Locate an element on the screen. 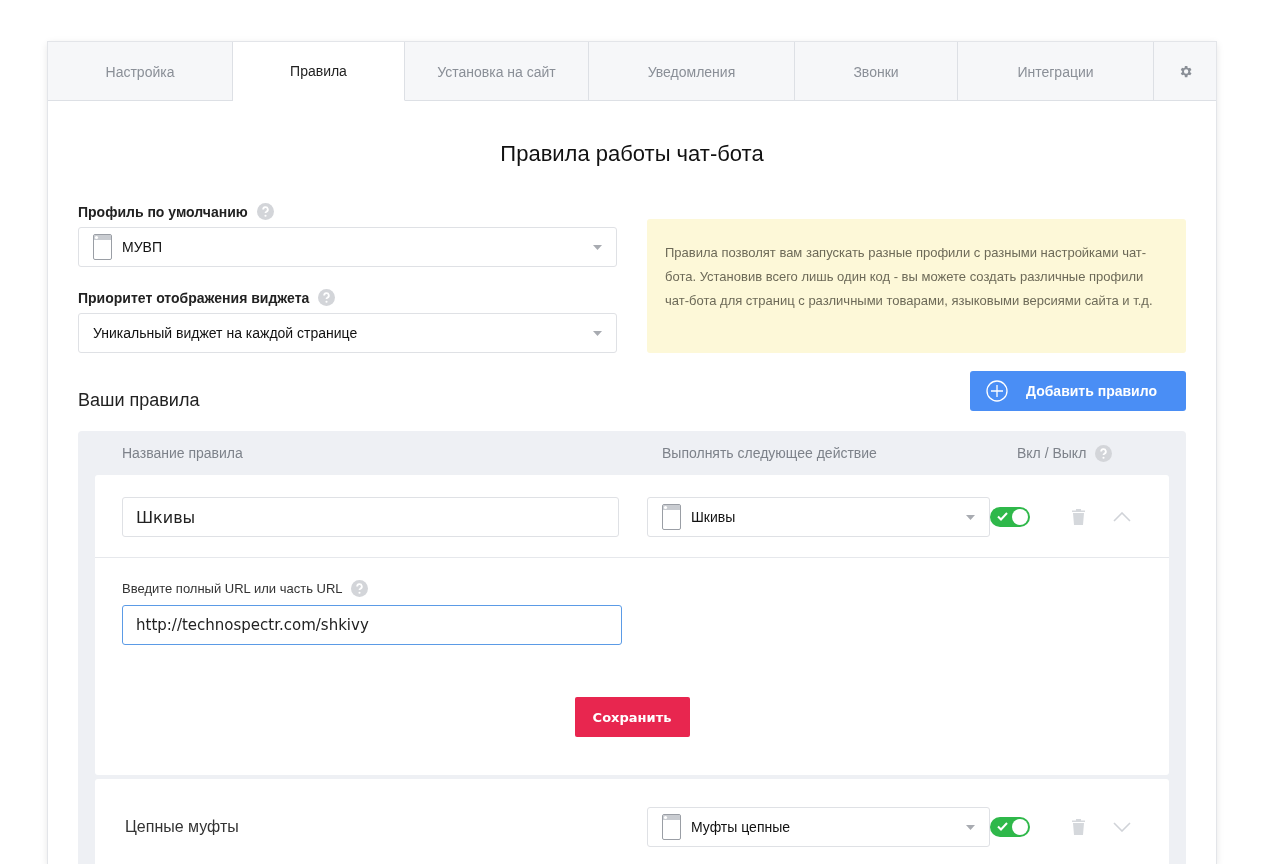  rule-name: Цепные муфты is located at coordinates (182, 827).